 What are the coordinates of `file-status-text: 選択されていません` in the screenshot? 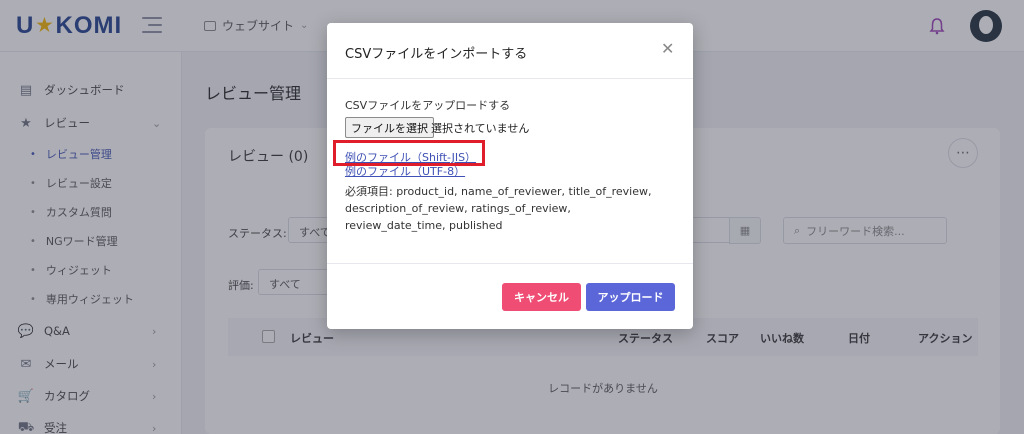 It's located at (480, 128).